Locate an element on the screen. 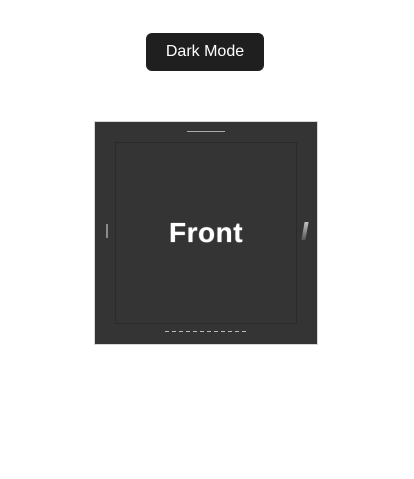  top-edge-artifact is located at coordinates (206, 131).